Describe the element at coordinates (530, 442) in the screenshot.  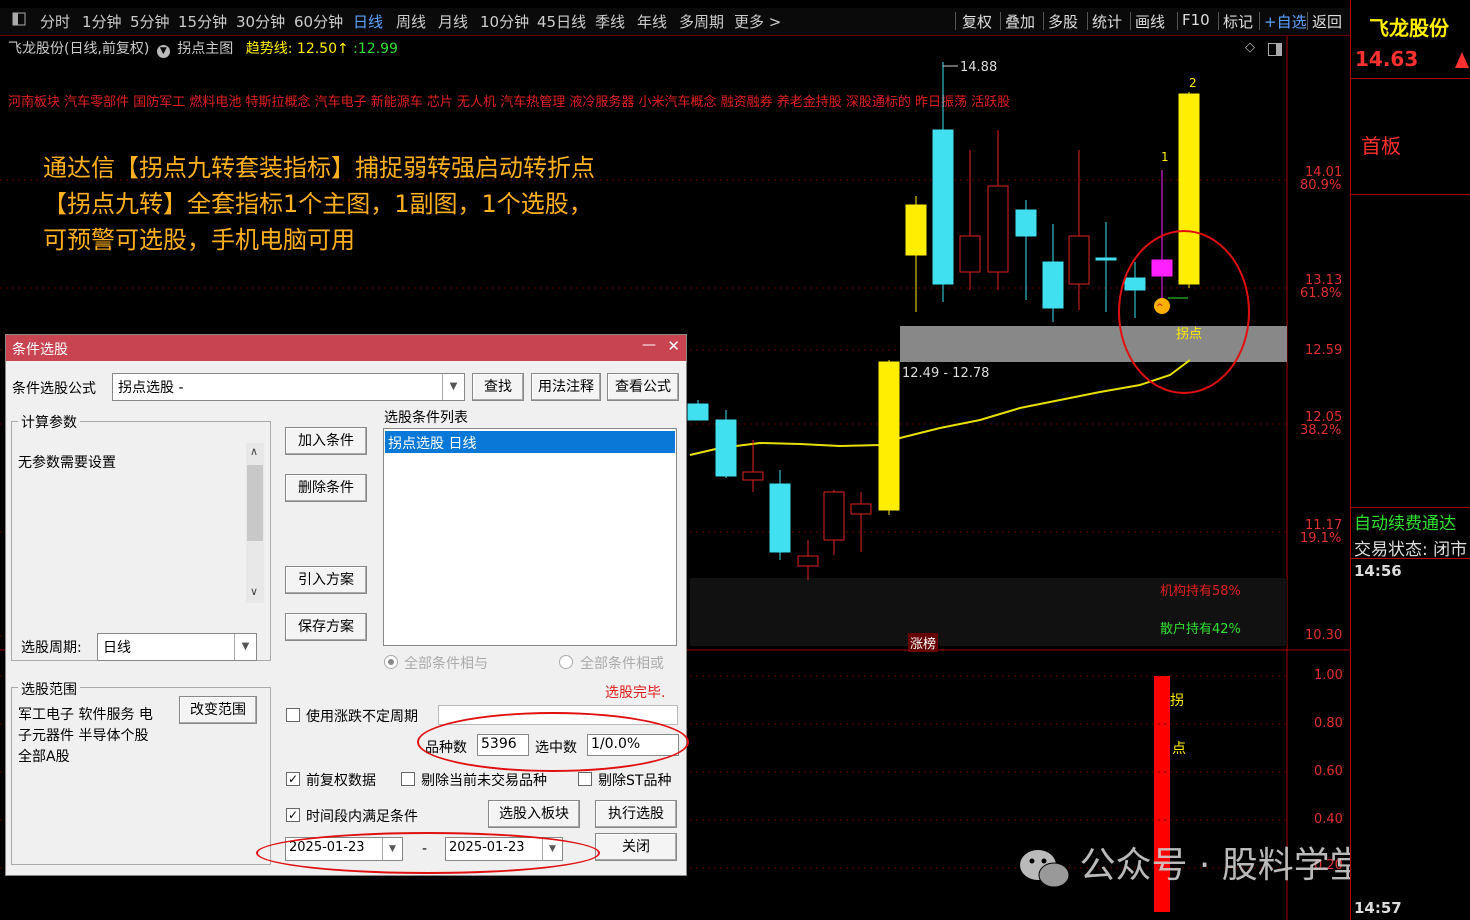
I see `condition-list-item: 拐点选股 日线` at that location.